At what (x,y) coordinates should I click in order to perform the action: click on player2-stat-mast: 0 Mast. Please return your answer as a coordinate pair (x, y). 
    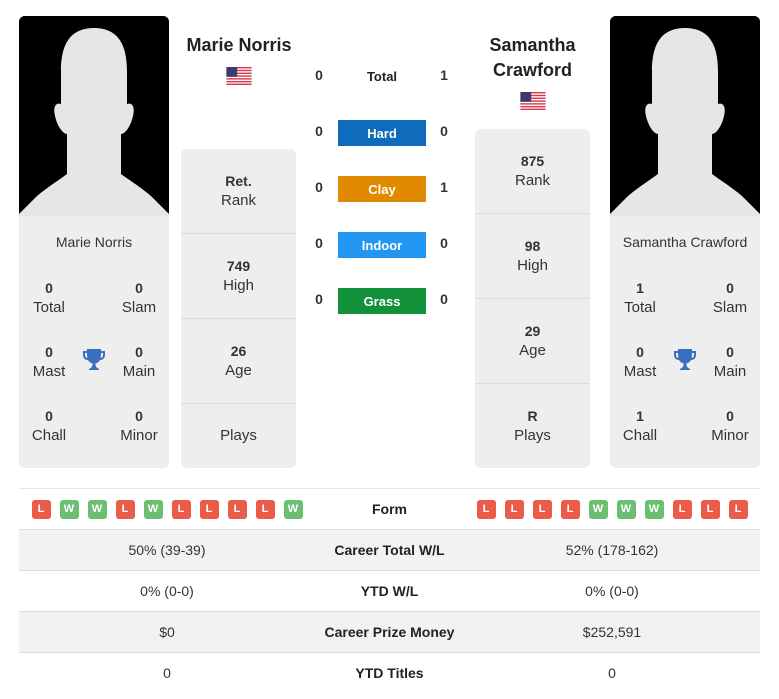
    Looking at the image, I should click on (640, 362).